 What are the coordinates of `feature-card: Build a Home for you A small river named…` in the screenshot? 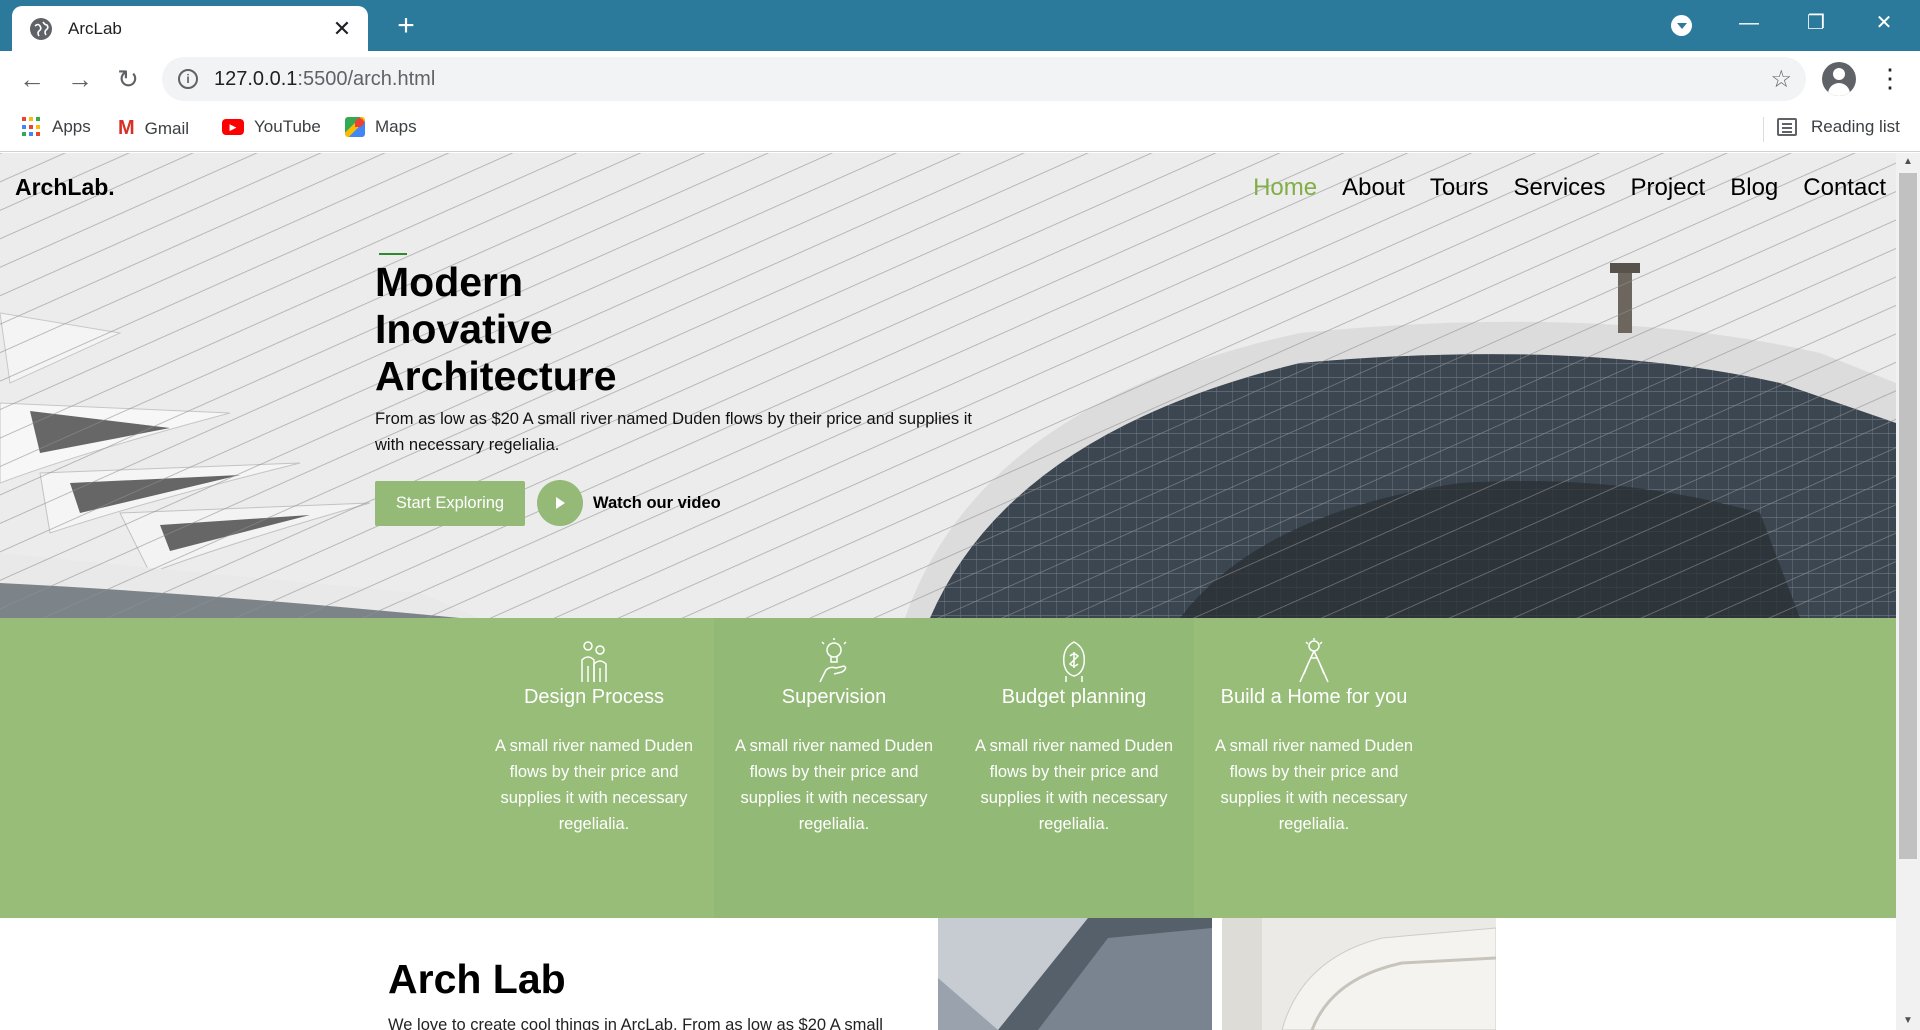 It's located at (1314, 768).